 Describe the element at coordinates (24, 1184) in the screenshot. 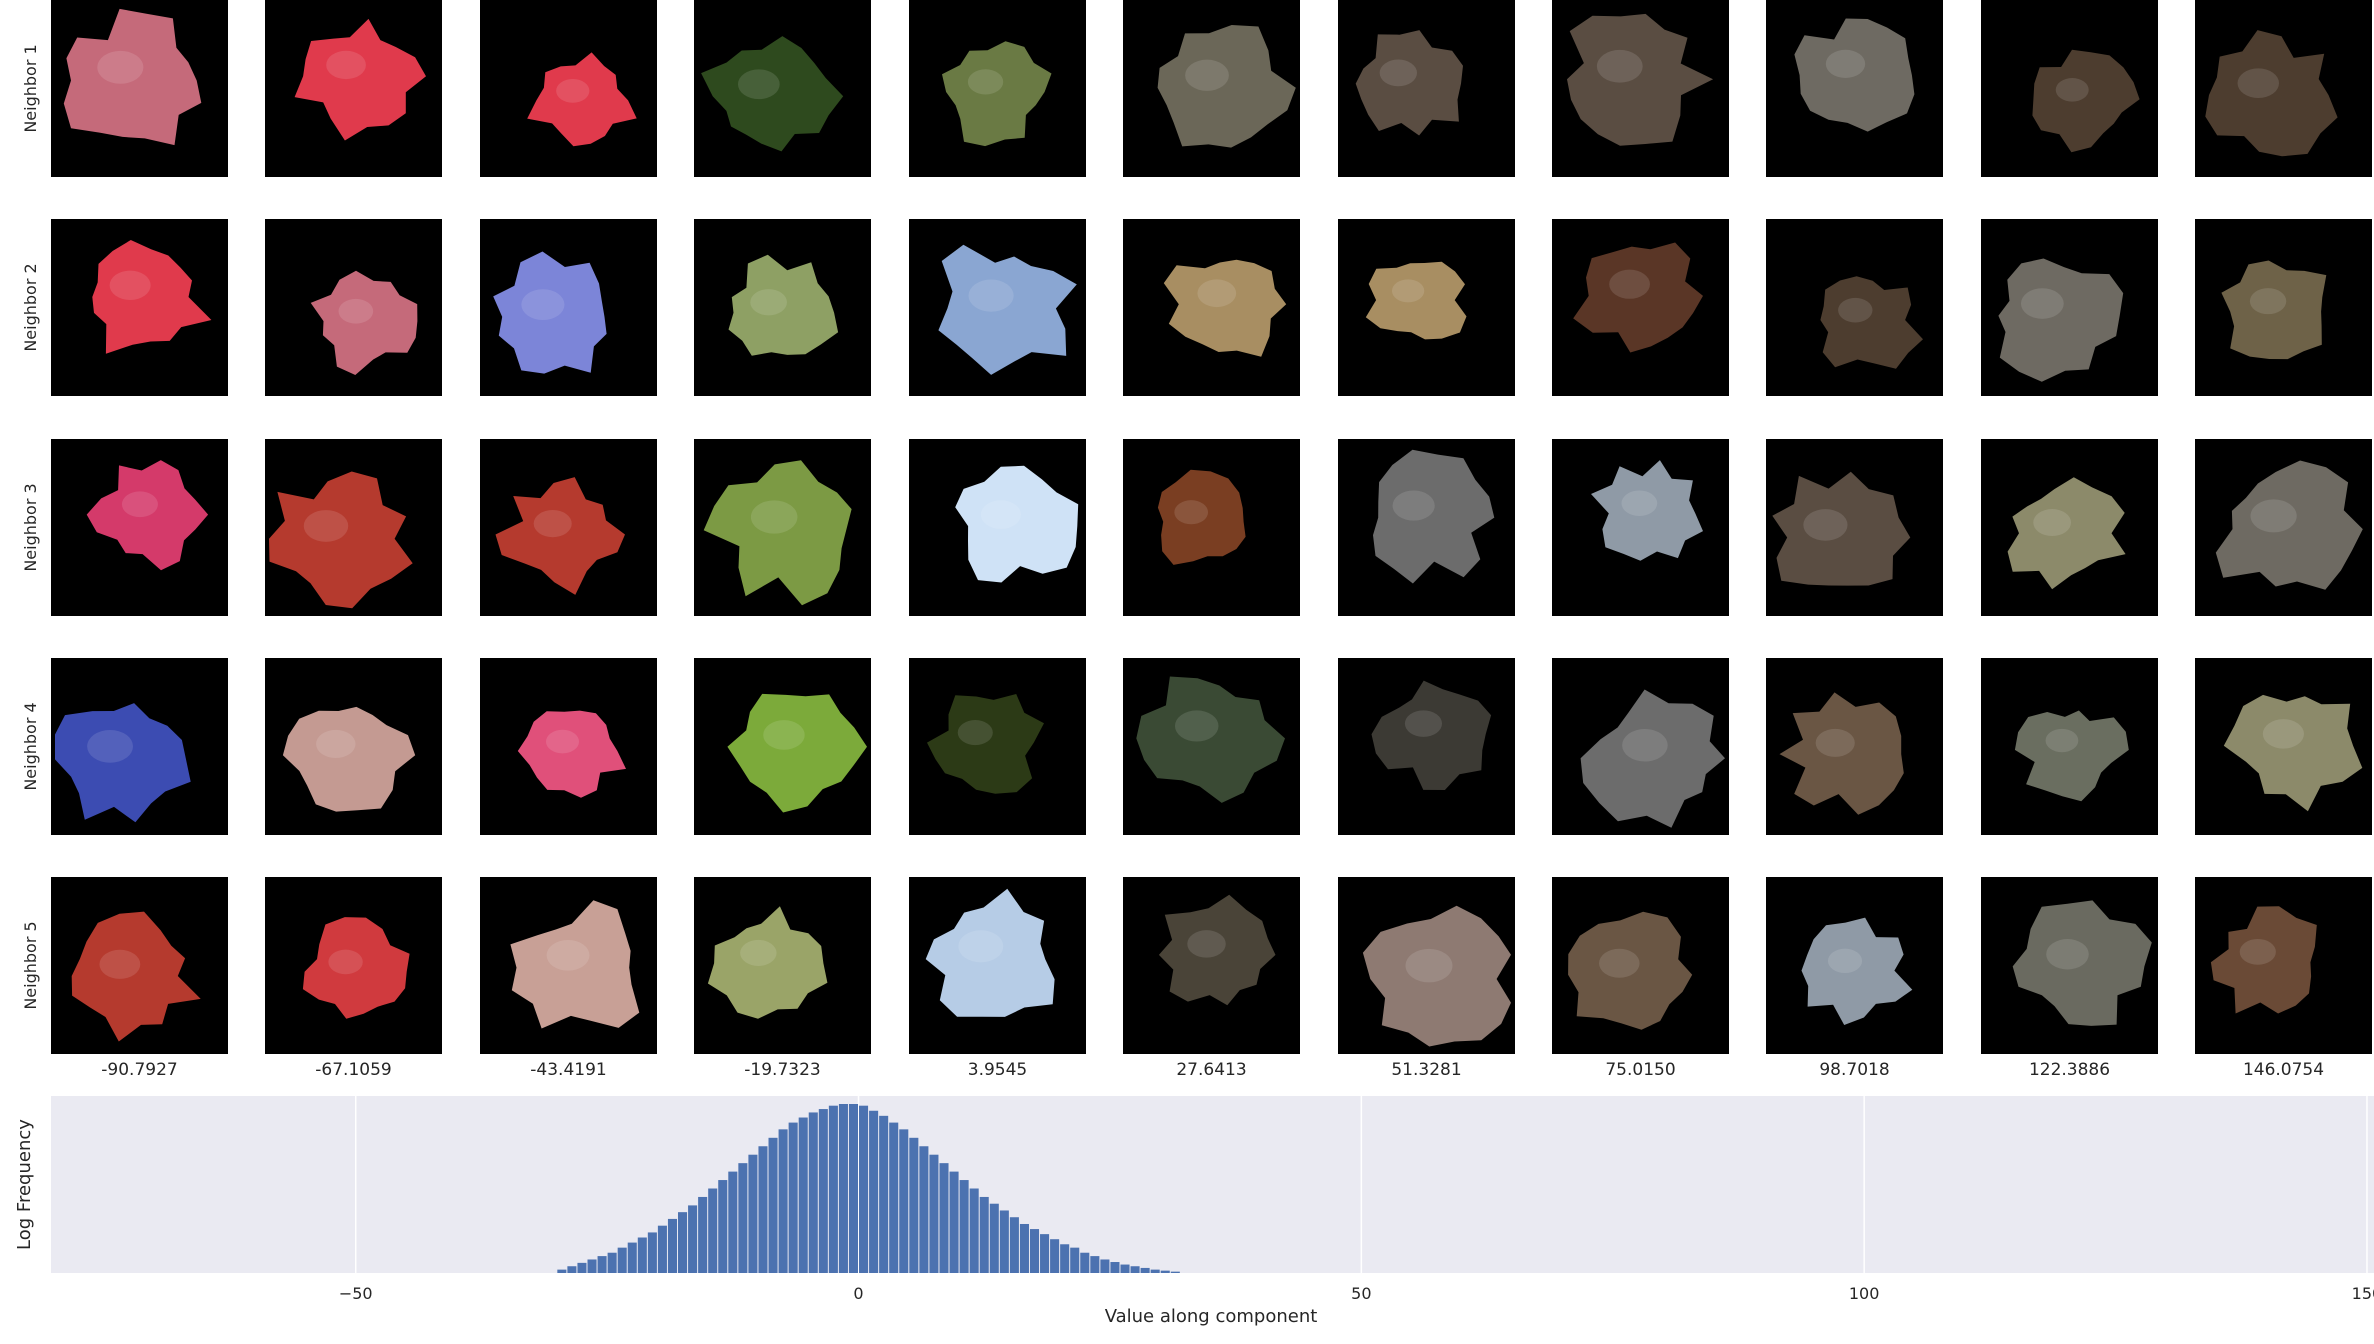

I see `y-axis-label: Log Frequency` at that location.